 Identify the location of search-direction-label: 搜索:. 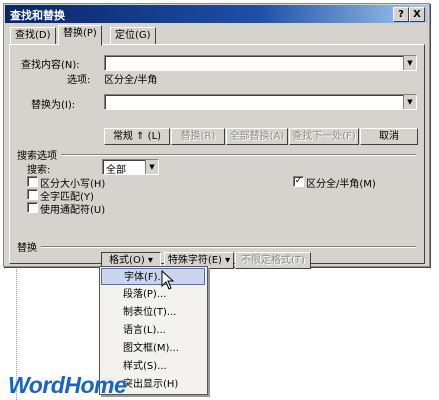
(39, 170).